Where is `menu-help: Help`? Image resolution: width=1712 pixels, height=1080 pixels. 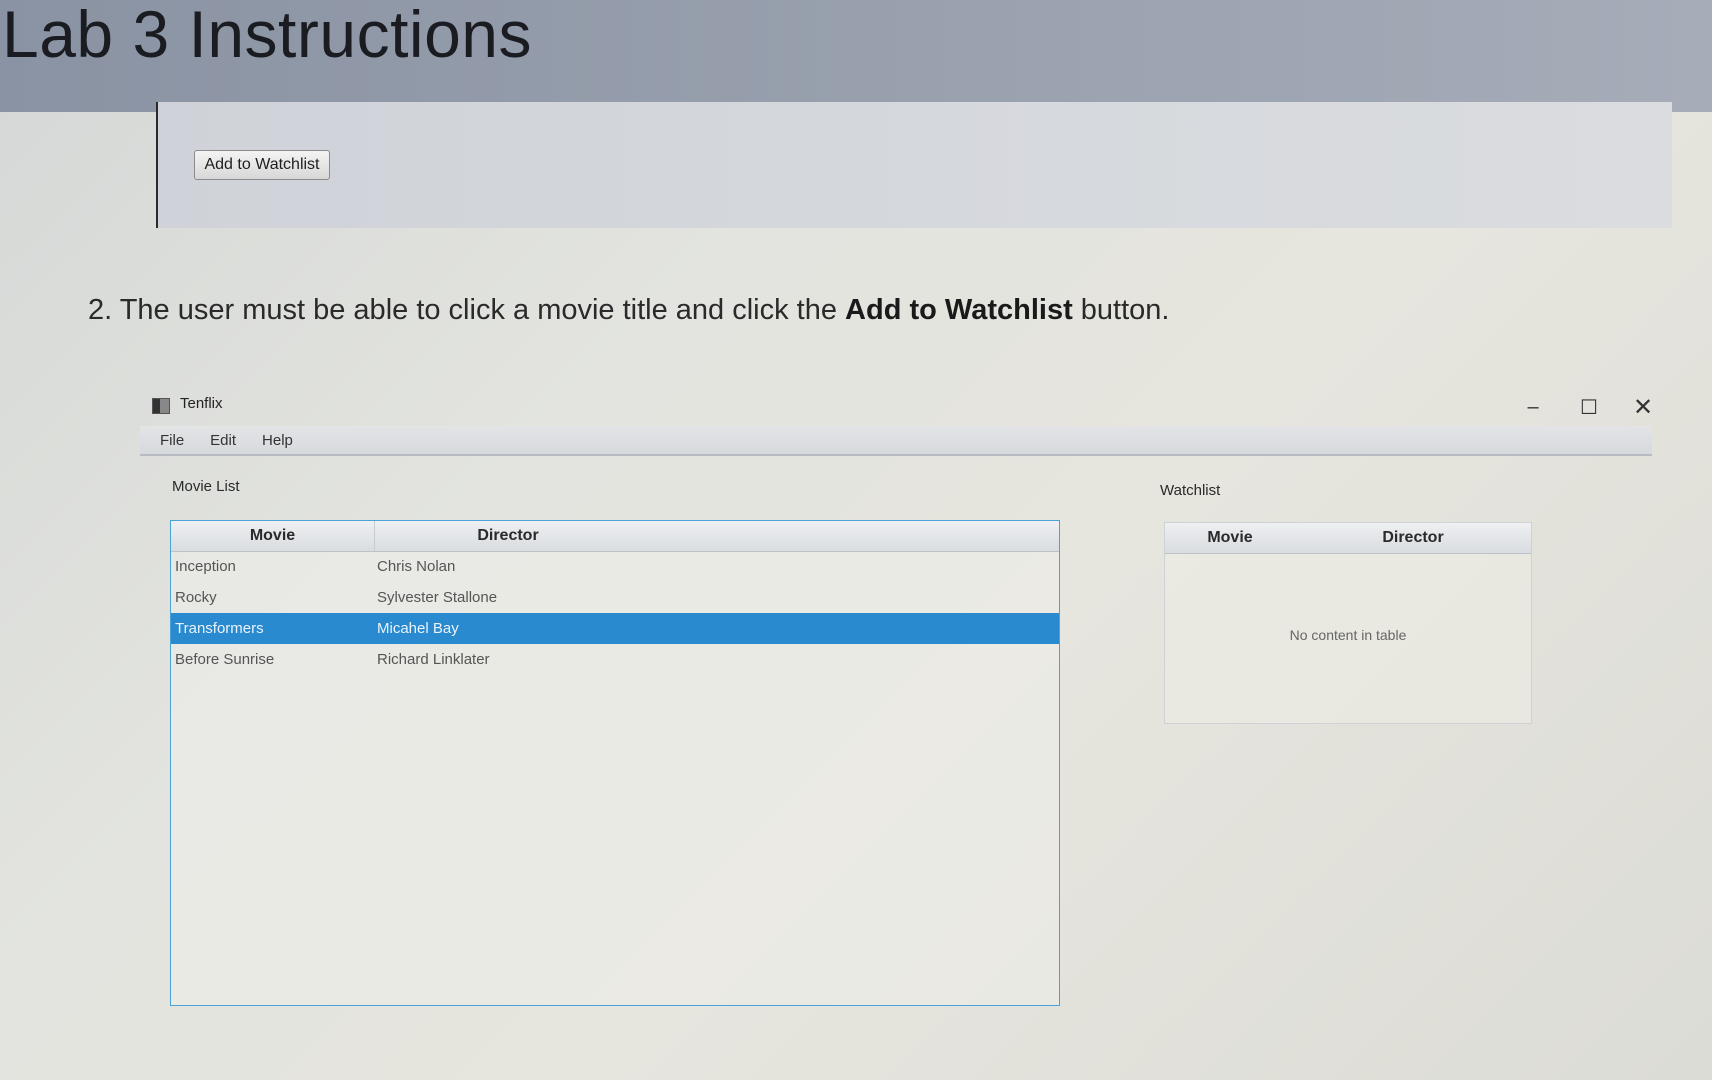
menu-help: Help is located at coordinates (277, 440).